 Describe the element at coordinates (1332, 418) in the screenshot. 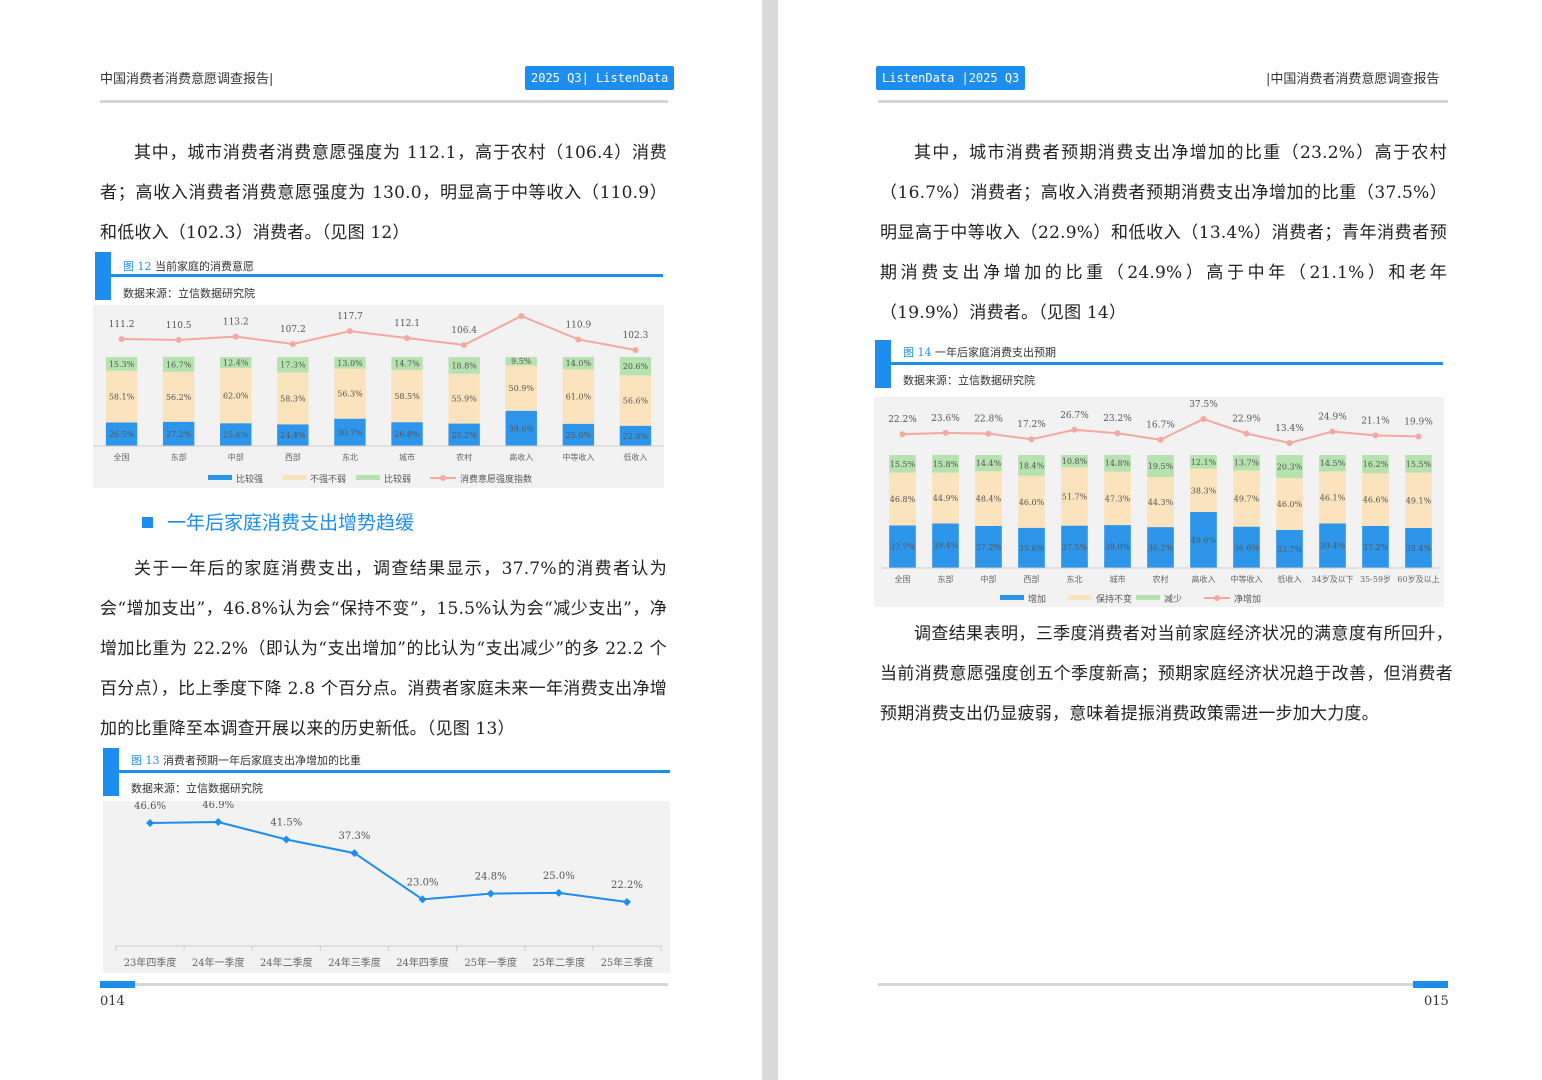

I see `line-data-label: 24.9%` at that location.